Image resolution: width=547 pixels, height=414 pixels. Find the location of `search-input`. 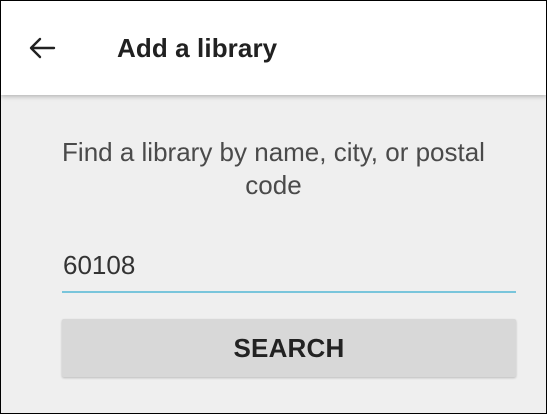

search-input is located at coordinates (289, 265).